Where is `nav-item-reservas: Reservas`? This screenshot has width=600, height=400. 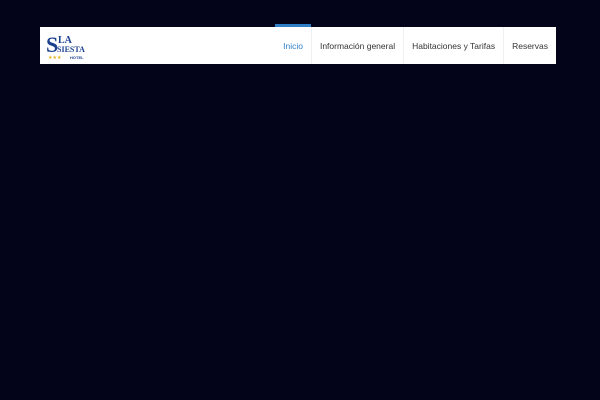 nav-item-reservas: Reservas is located at coordinates (529, 45).